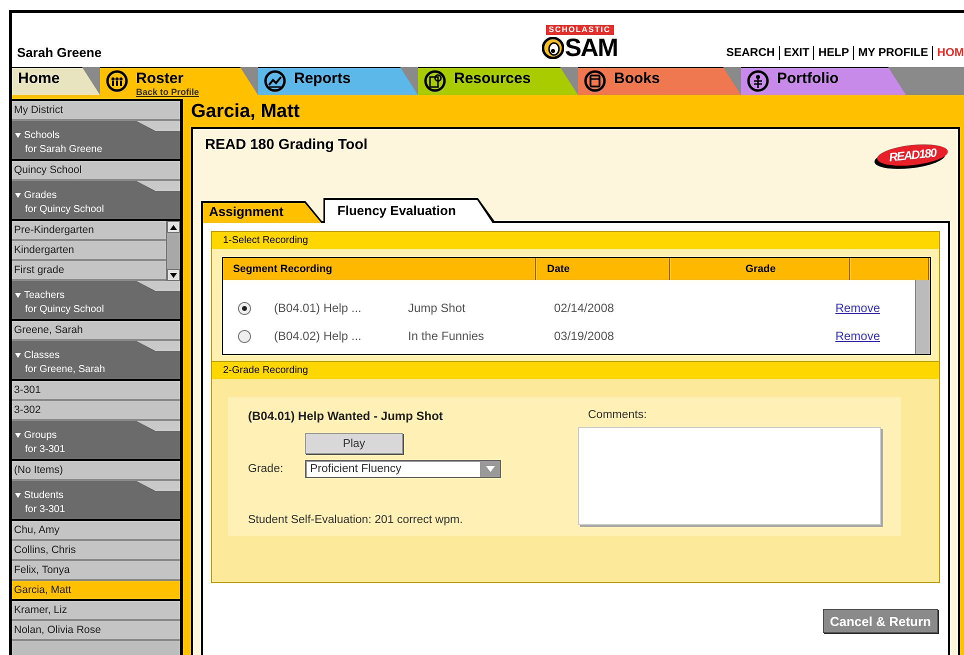 The width and height of the screenshot is (964, 655). What do you see at coordinates (618, 415) in the screenshot?
I see `comments-label: Comments:` at bounding box center [618, 415].